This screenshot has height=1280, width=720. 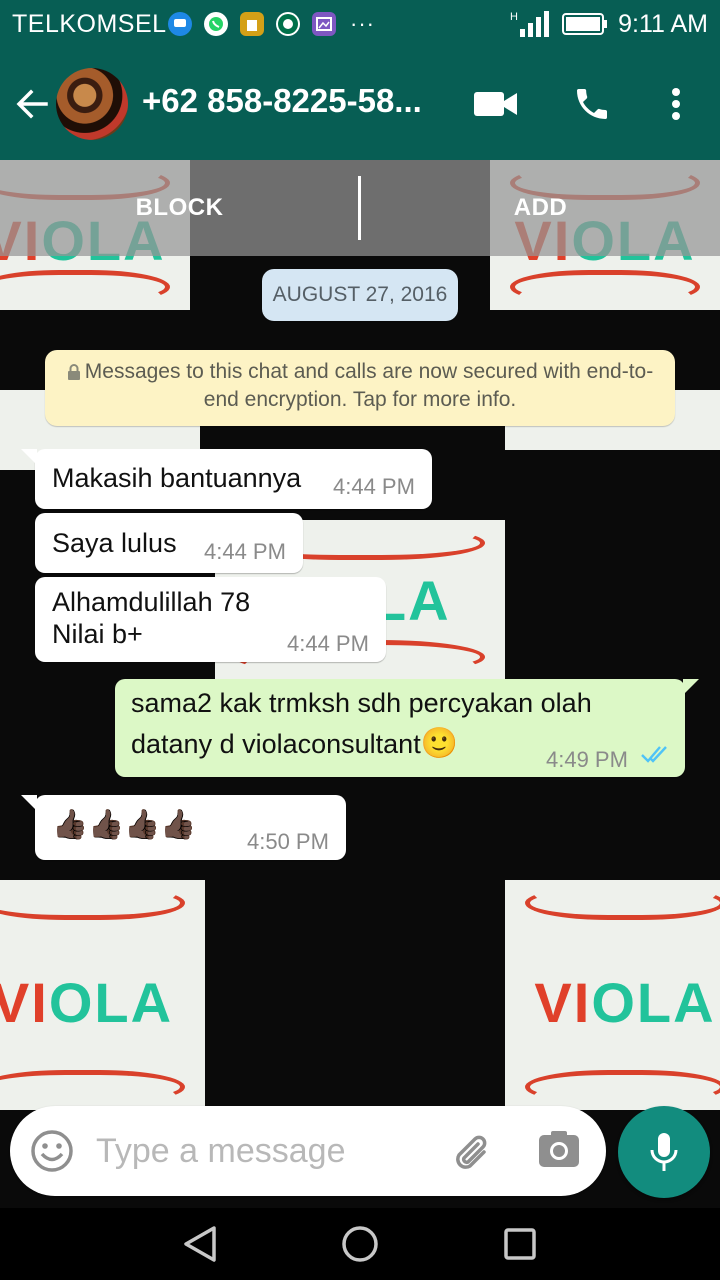 I want to click on battery-icon, so click(x=585, y=24).